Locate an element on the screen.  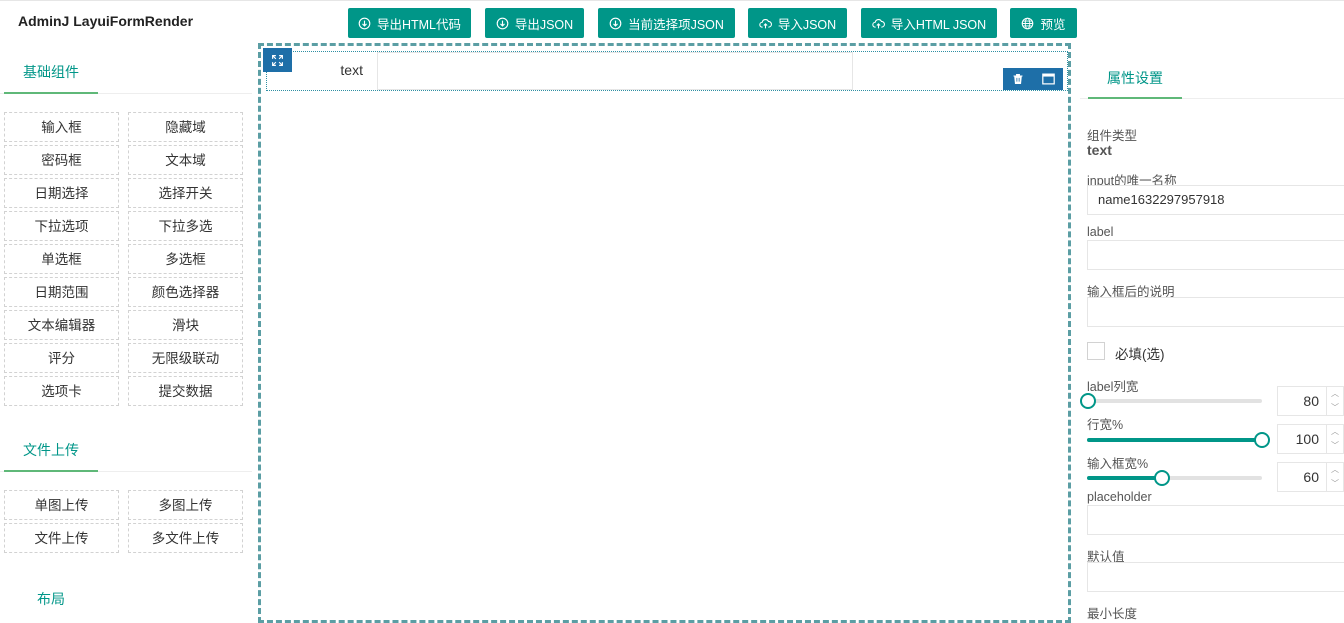
input-width-stepper: ︿ ﹀ is located at coordinates (1335, 477).